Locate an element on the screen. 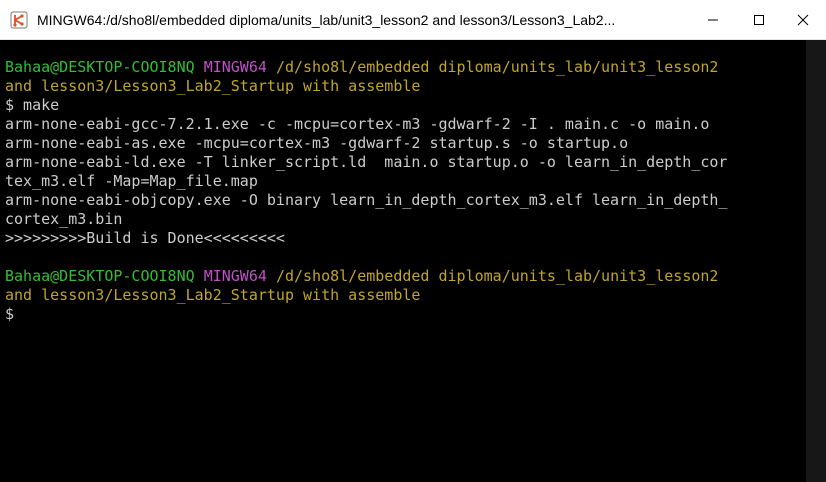  minimize-button is located at coordinates (713, 20).